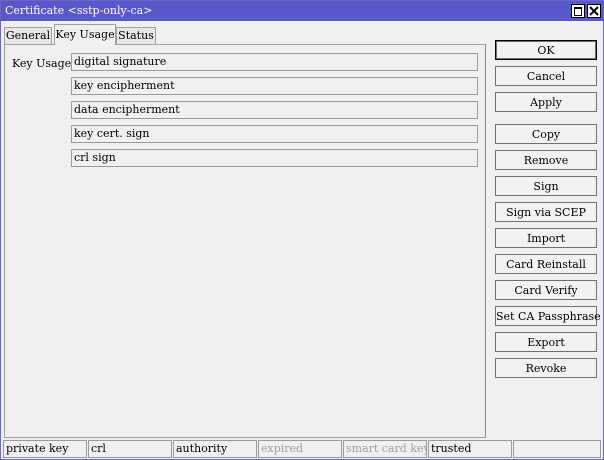 The image size is (604, 460). I want to click on tab-status: Status, so click(136, 35).